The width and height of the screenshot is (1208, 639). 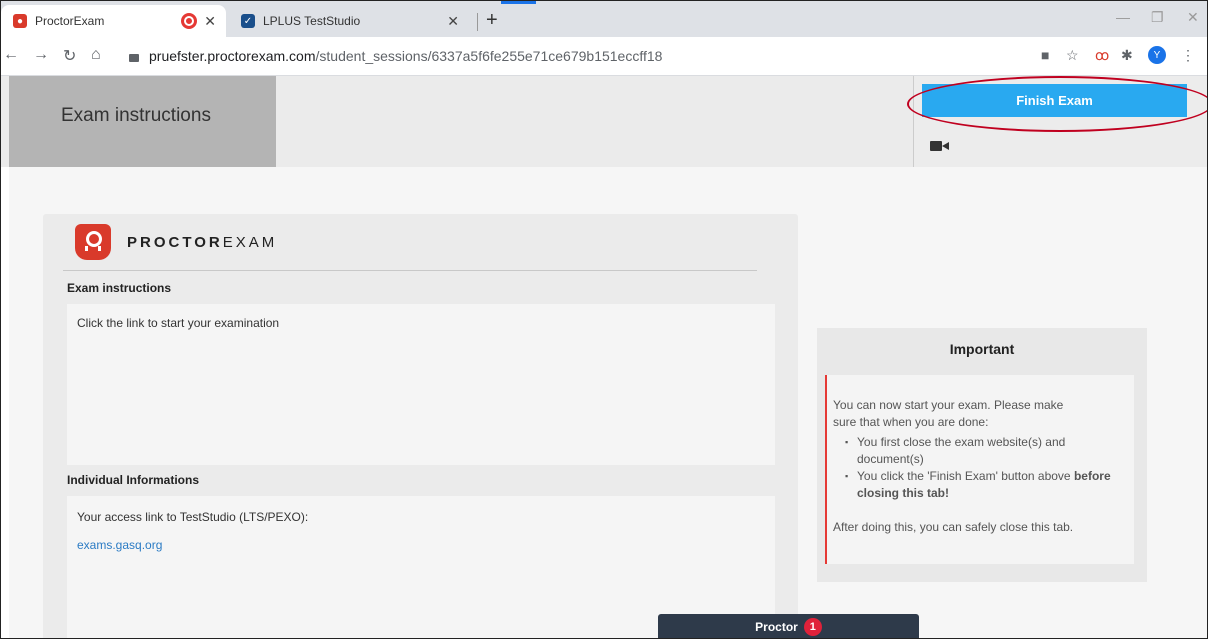 What do you see at coordinates (1072, 55) in the screenshot?
I see `bookmark-star-icon: ☆` at bounding box center [1072, 55].